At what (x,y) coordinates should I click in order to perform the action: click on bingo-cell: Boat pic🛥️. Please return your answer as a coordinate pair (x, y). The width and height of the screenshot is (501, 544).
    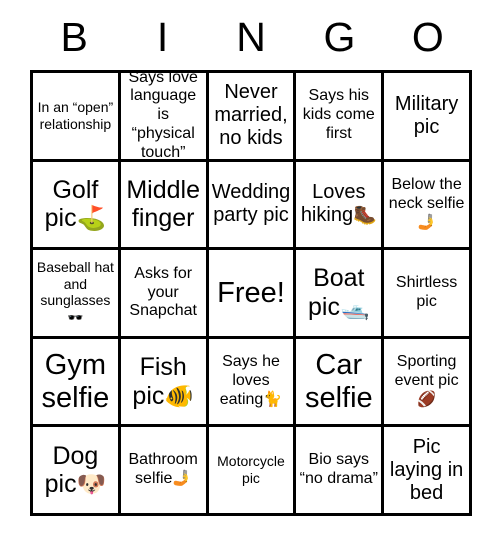
    Looking at the image, I should click on (340, 294).